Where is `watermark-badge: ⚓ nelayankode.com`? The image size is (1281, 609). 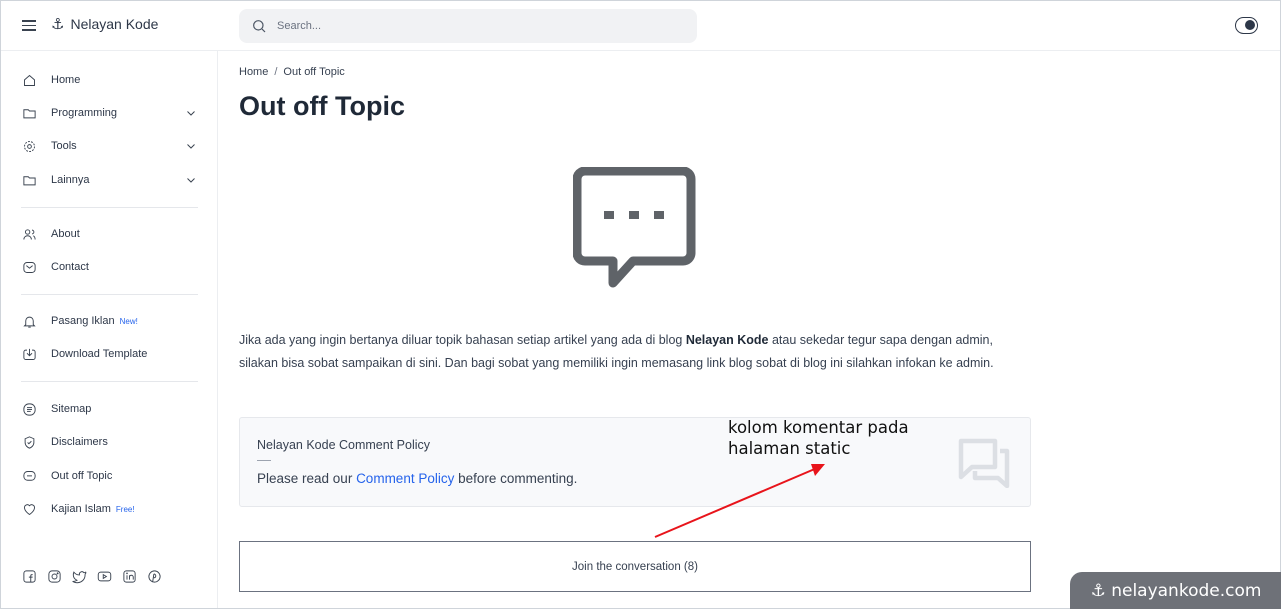 watermark-badge: ⚓ nelayankode.com is located at coordinates (1175, 590).